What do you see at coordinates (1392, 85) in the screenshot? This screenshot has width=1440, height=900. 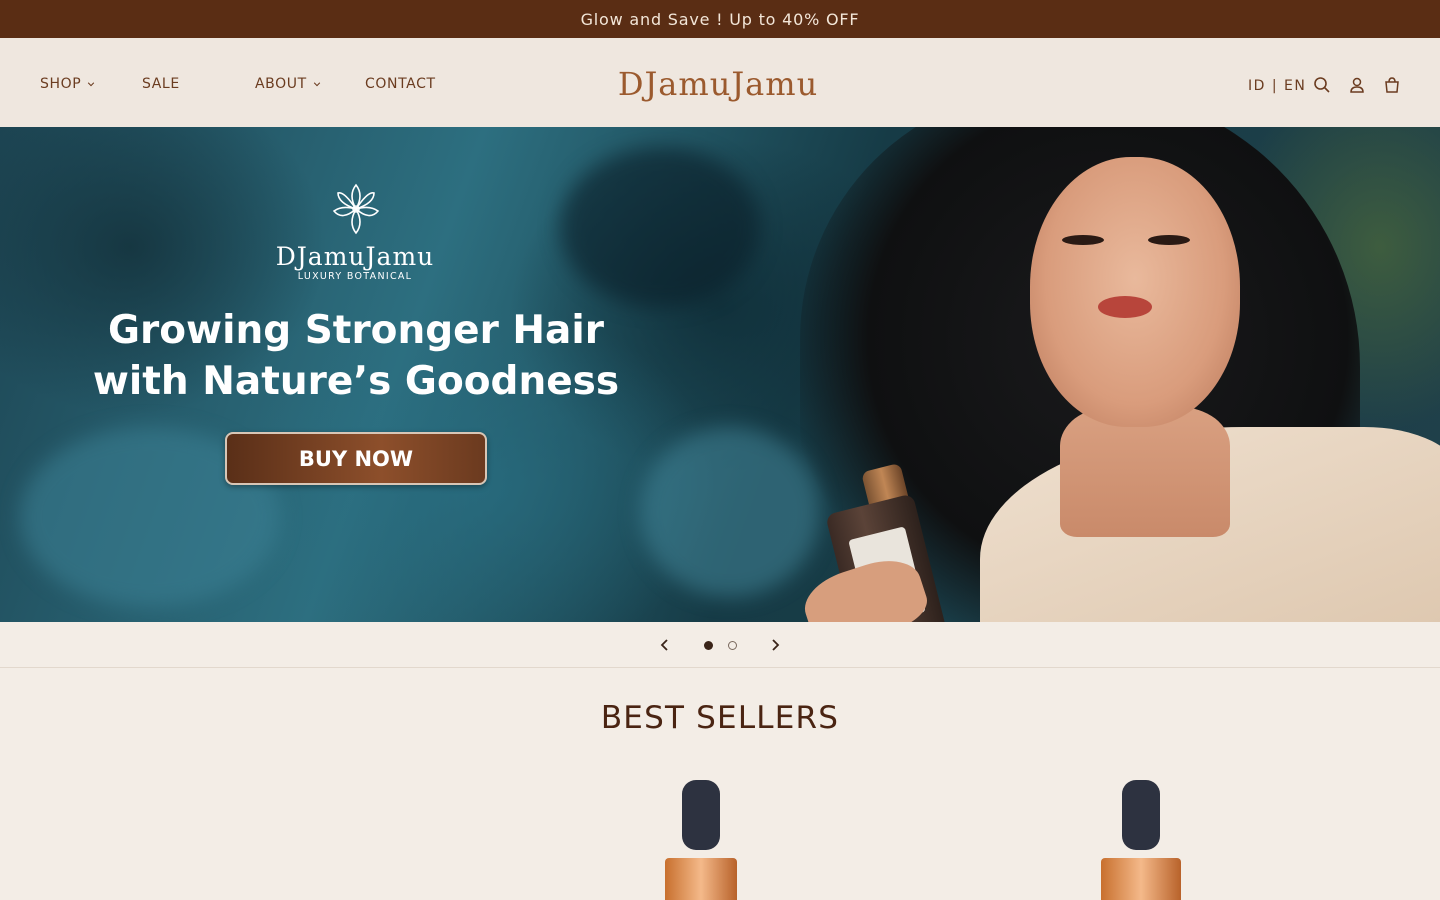 I see `cart-icon` at bounding box center [1392, 85].